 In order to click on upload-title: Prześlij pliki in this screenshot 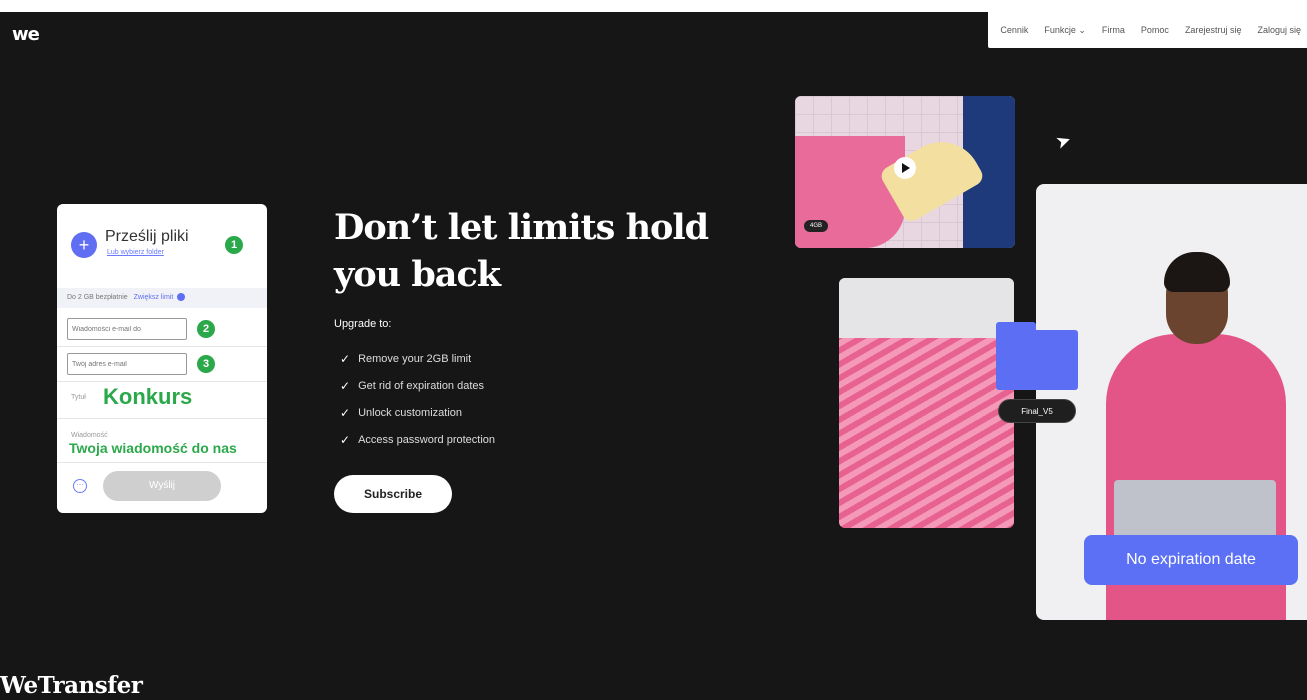, I will do `click(147, 237)`.